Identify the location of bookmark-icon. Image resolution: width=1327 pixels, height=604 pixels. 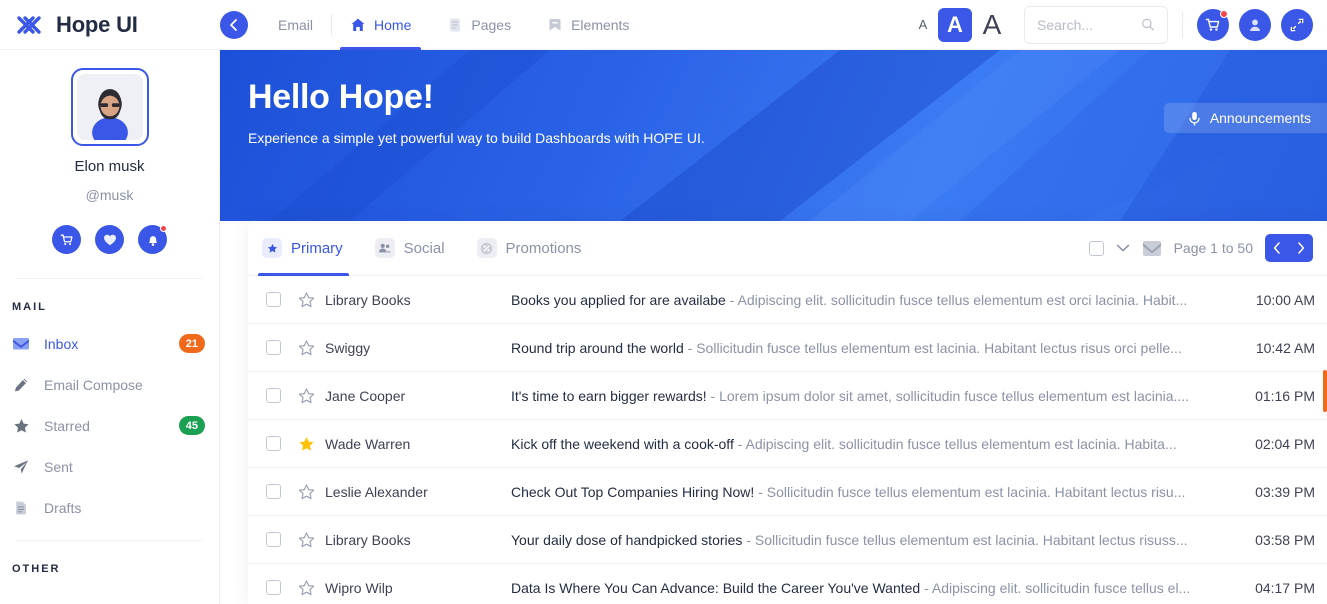
(555, 24).